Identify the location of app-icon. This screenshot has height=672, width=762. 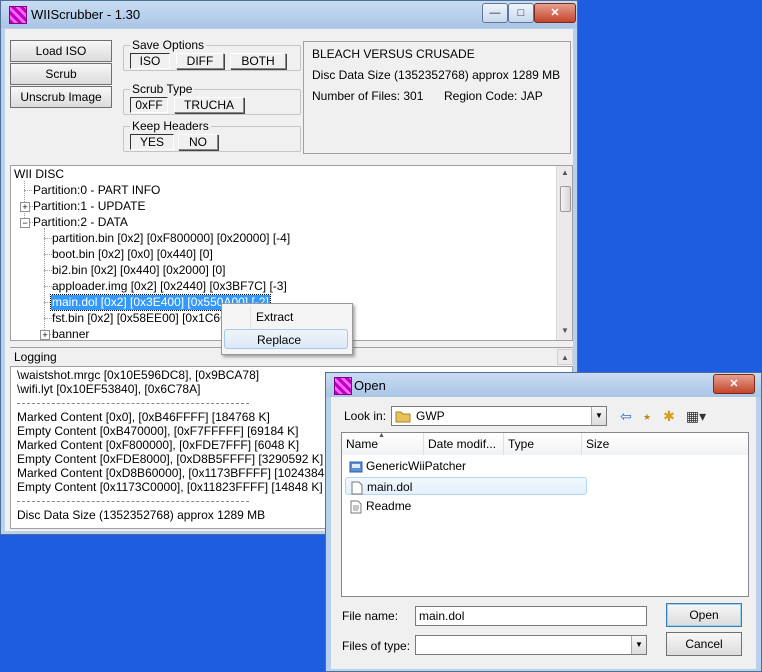
(18, 15).